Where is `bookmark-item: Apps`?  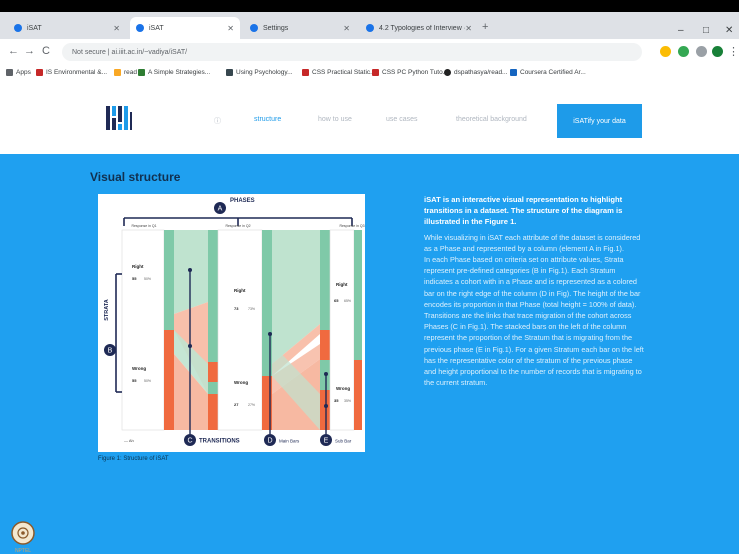 bookmark-item: Apps is located at coordinates (18, 72).